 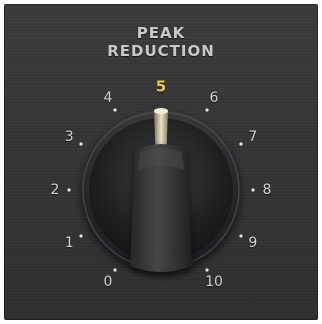 What do you see at coordinates (161, 208) in the screenshot?
I see `knob-grip` at bounding box center [161, 208].